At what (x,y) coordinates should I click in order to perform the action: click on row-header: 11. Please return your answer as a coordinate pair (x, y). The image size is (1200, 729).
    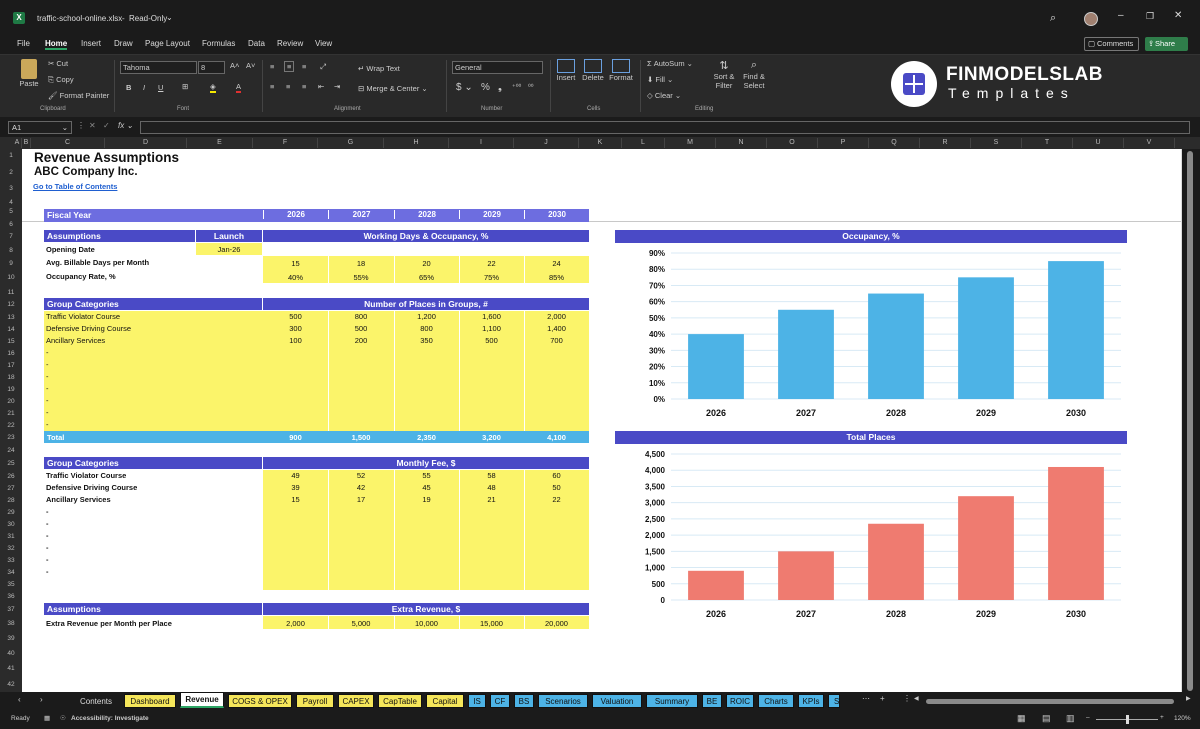
    Looking at the image, I should click on (11, 292).